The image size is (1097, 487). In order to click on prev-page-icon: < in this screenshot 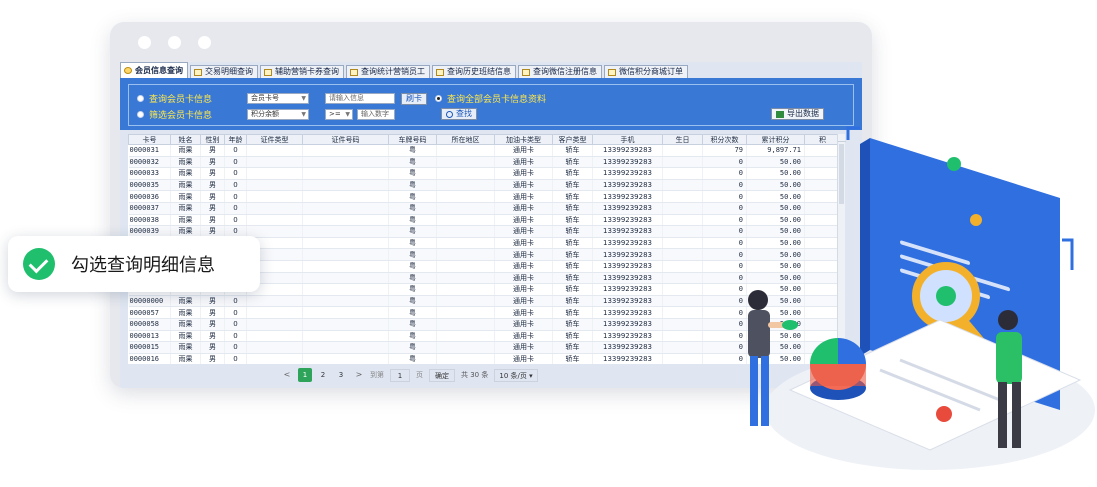, I will do `click(287, 375)`.